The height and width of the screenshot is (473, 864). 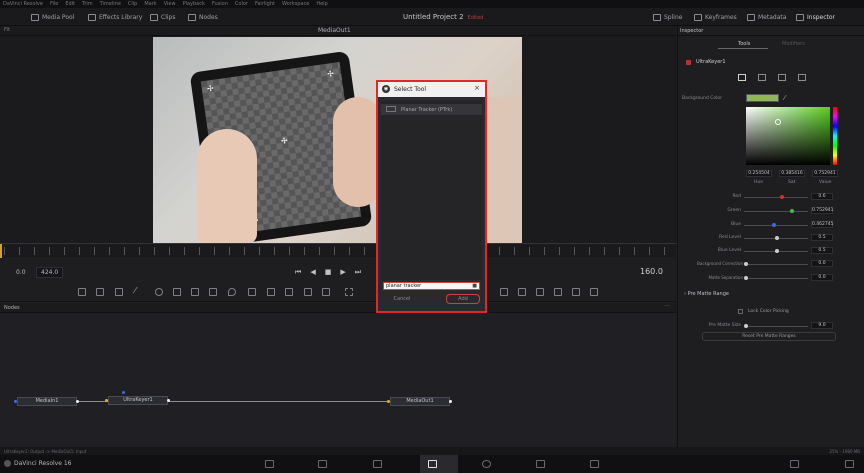 I want to click on cut-page-icon, so click(x=322, y=464).